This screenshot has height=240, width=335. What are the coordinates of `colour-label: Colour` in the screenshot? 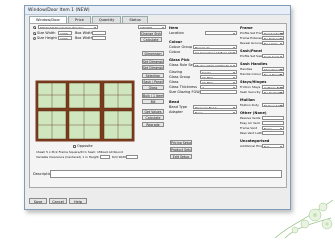 It's located at (175, 52).